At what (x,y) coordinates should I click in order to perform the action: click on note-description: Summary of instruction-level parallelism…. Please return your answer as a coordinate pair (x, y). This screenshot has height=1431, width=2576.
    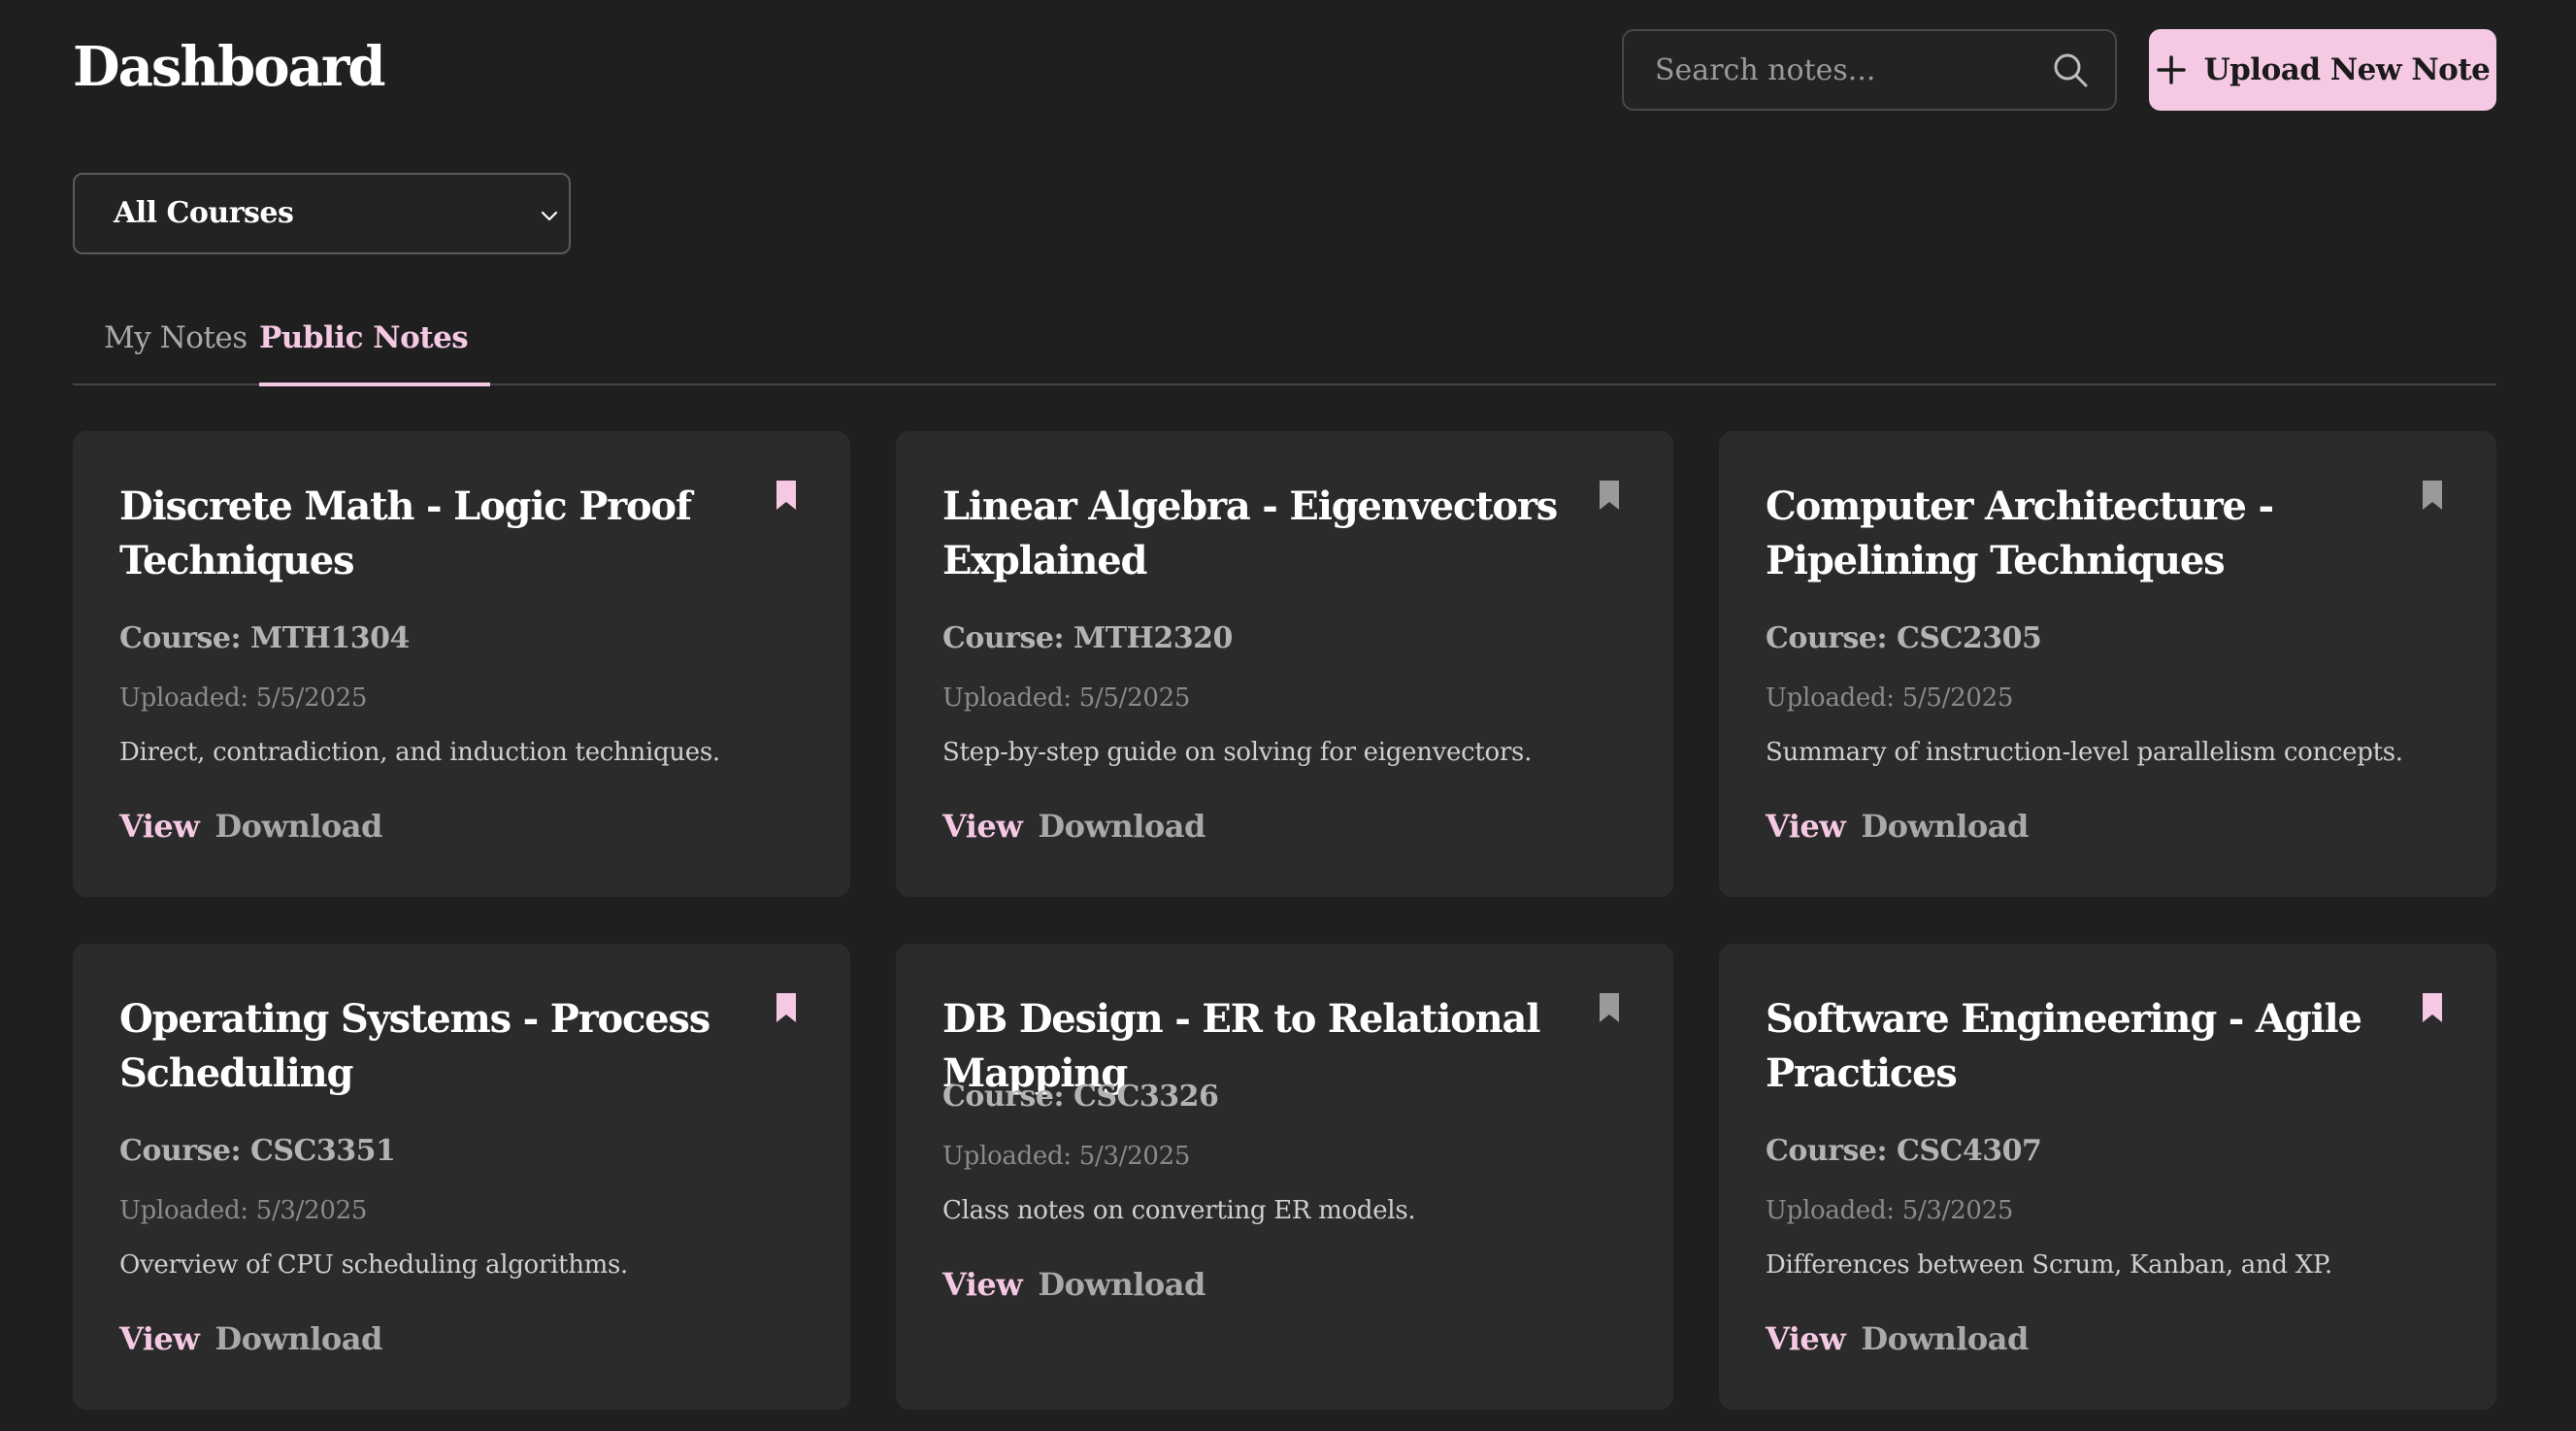
    Looking at the image, I should click on (2084, 752).